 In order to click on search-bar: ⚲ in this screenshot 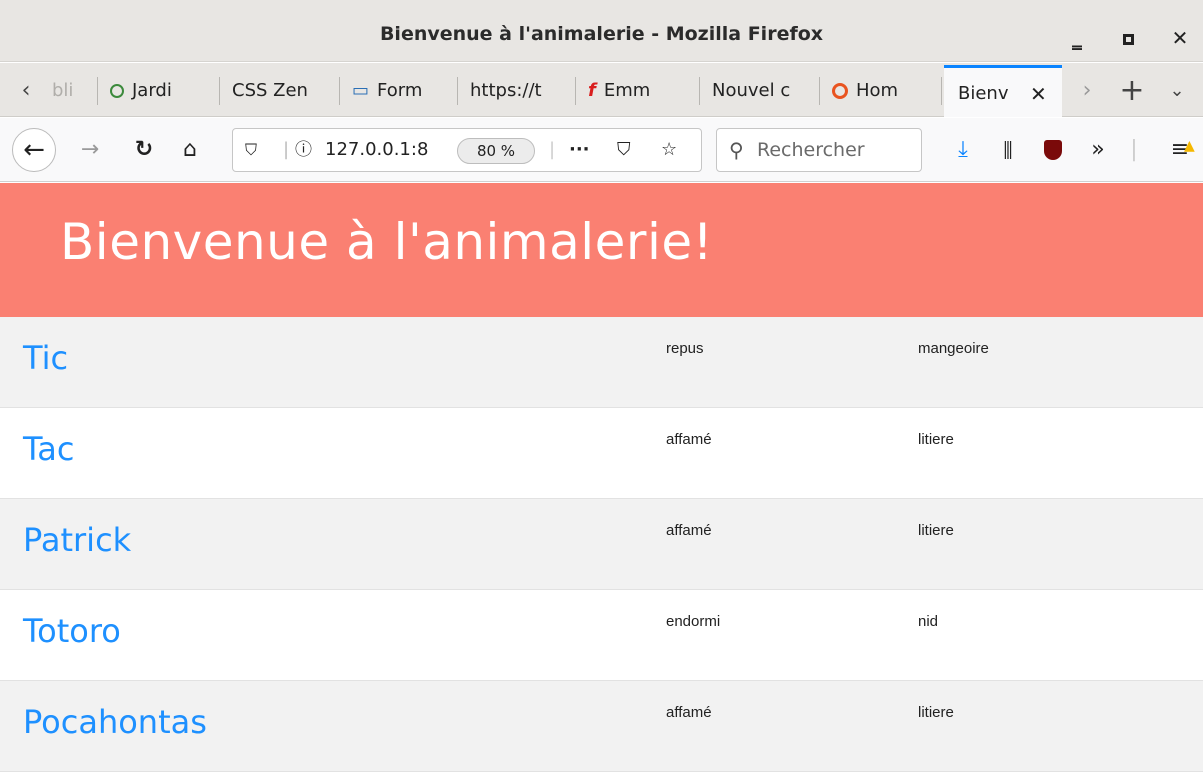, I will do `click(819, 150)`.